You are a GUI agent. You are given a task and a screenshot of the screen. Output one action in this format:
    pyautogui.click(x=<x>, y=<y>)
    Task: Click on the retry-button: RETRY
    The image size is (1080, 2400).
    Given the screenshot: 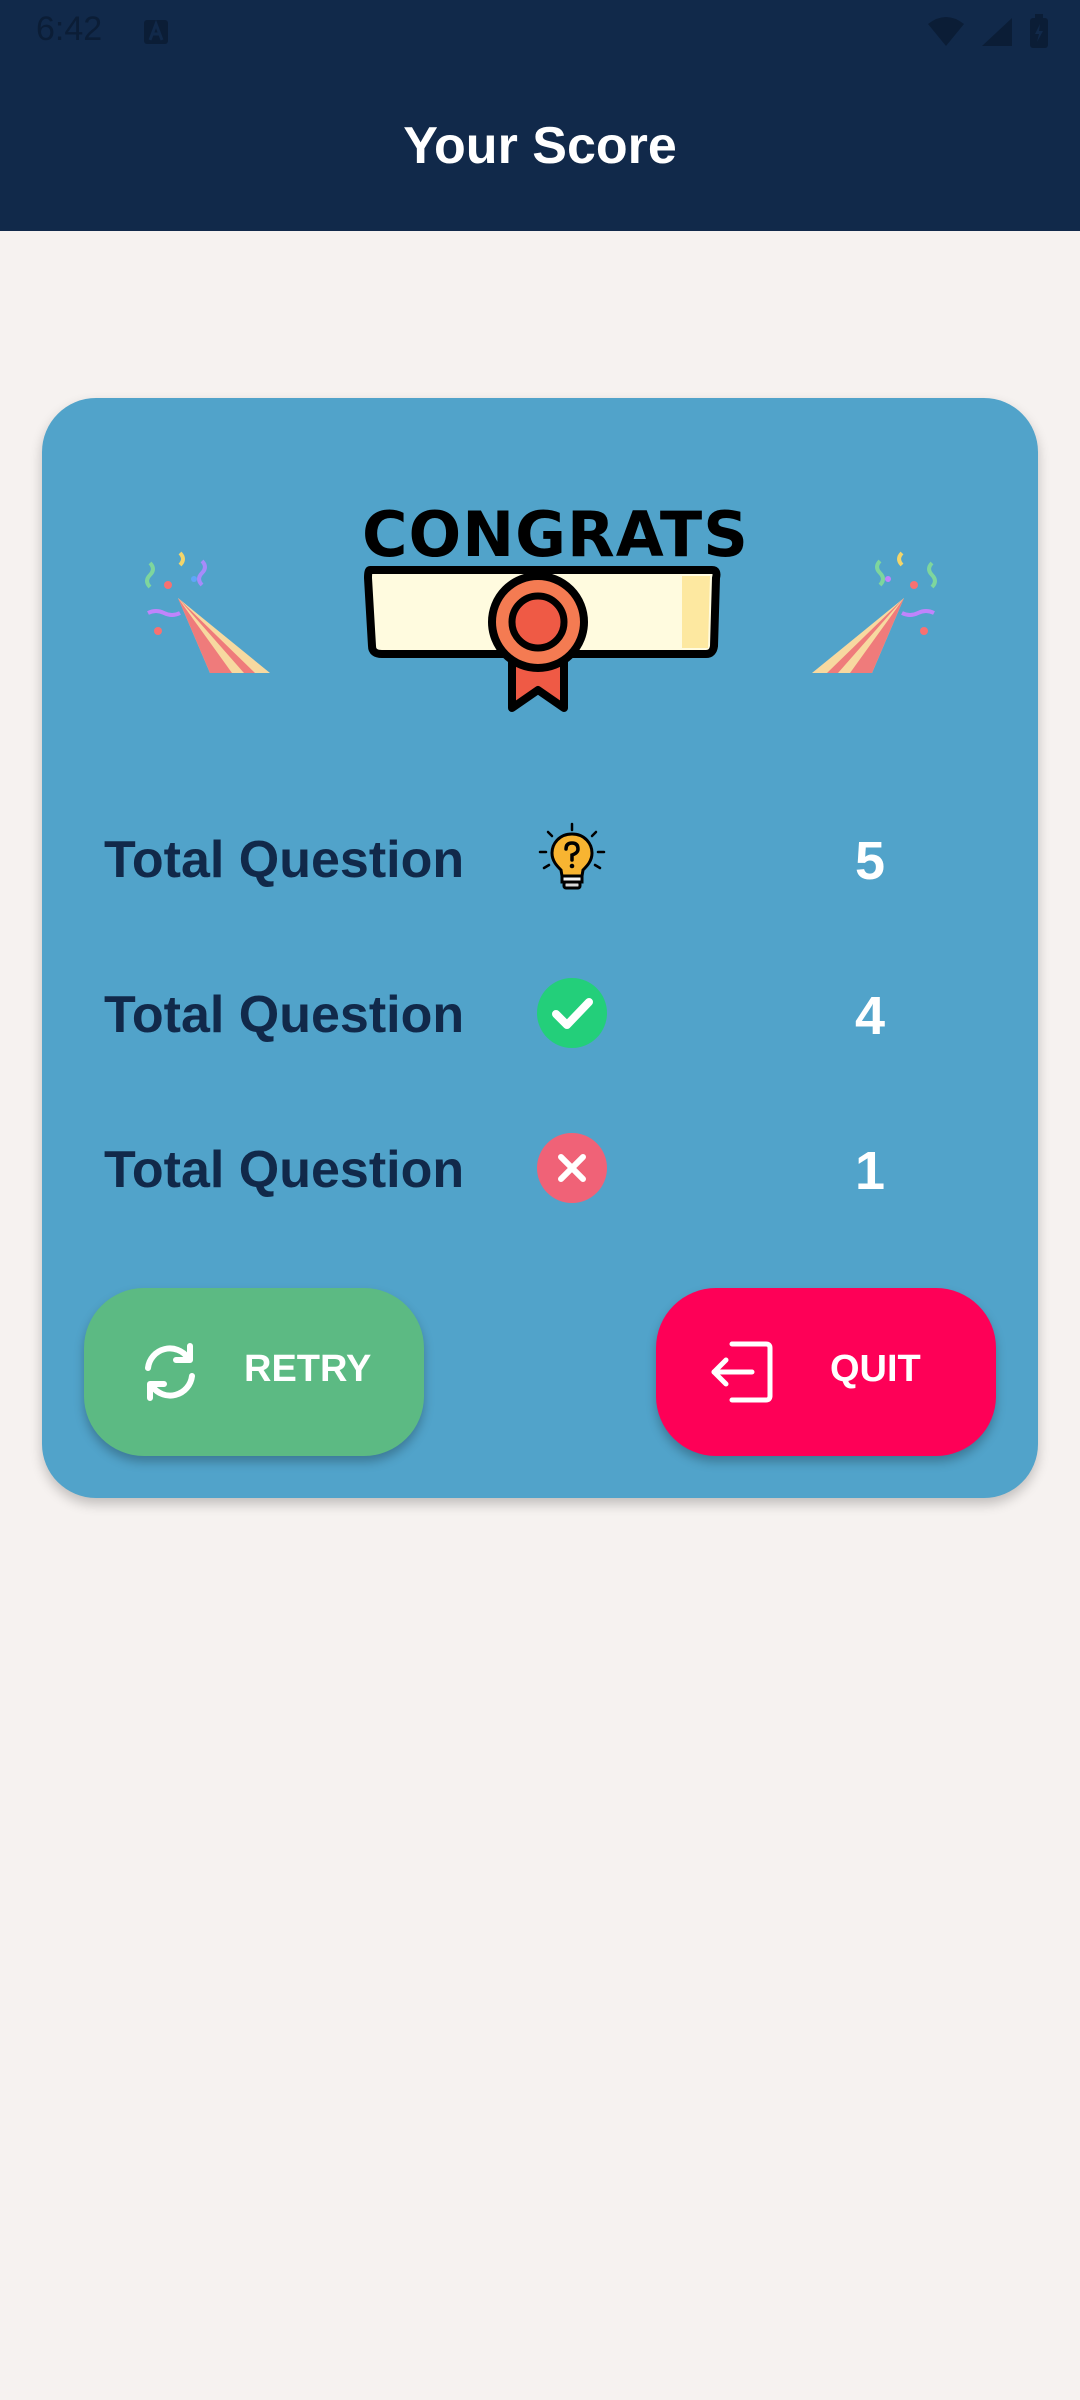 What is the action you would take?
    pyautogui.click(x=254, y=1372)
    